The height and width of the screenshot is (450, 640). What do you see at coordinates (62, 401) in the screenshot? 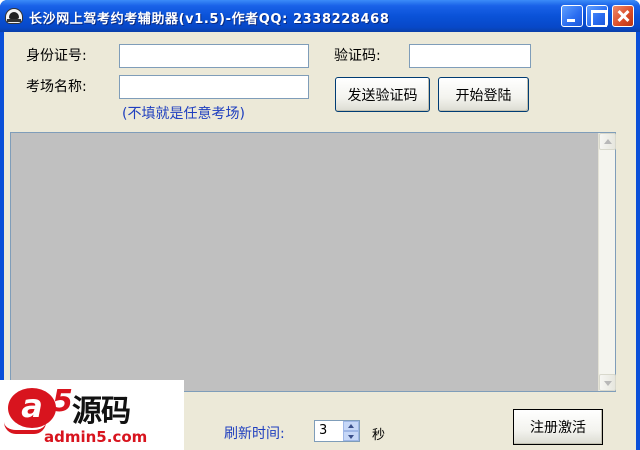
I see `logo-5-mark: 5` at bounding box center [62, 401].